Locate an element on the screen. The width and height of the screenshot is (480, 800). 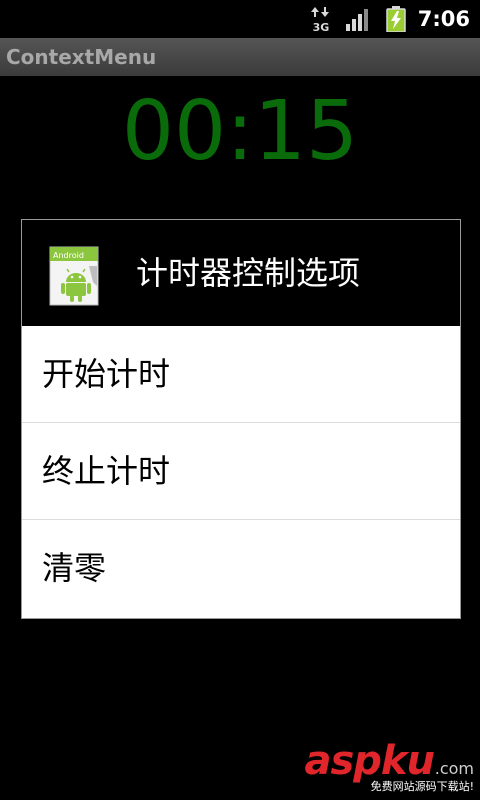
data-transfer-icon: 3G is located at coordinates (320, 19).